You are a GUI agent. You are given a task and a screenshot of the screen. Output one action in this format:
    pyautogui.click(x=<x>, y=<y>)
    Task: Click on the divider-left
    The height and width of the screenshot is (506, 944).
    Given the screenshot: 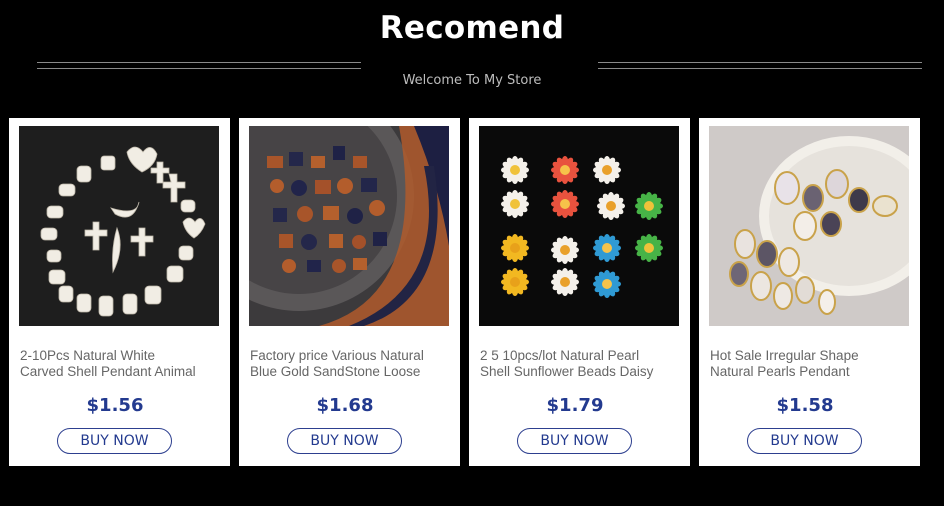 What is the action you would take?
    pyautogui.click(x=199, y=65)
    